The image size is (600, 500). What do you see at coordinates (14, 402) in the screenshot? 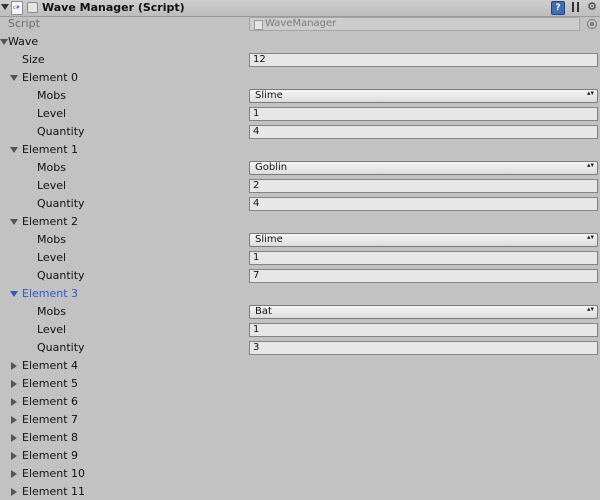
I see `element-6-foldout-arrow-icon` at bounding box center [14, 402].